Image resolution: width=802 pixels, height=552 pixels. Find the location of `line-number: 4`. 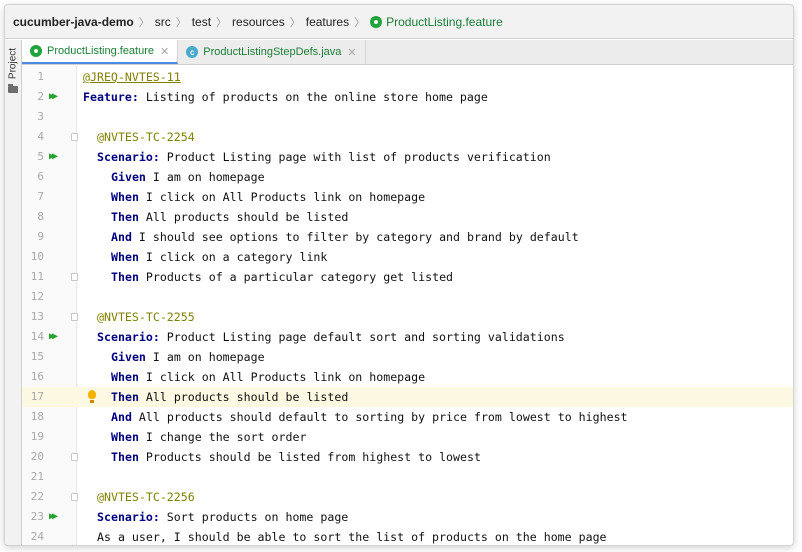

line-number: 4 is located at coordinates (40, 136).